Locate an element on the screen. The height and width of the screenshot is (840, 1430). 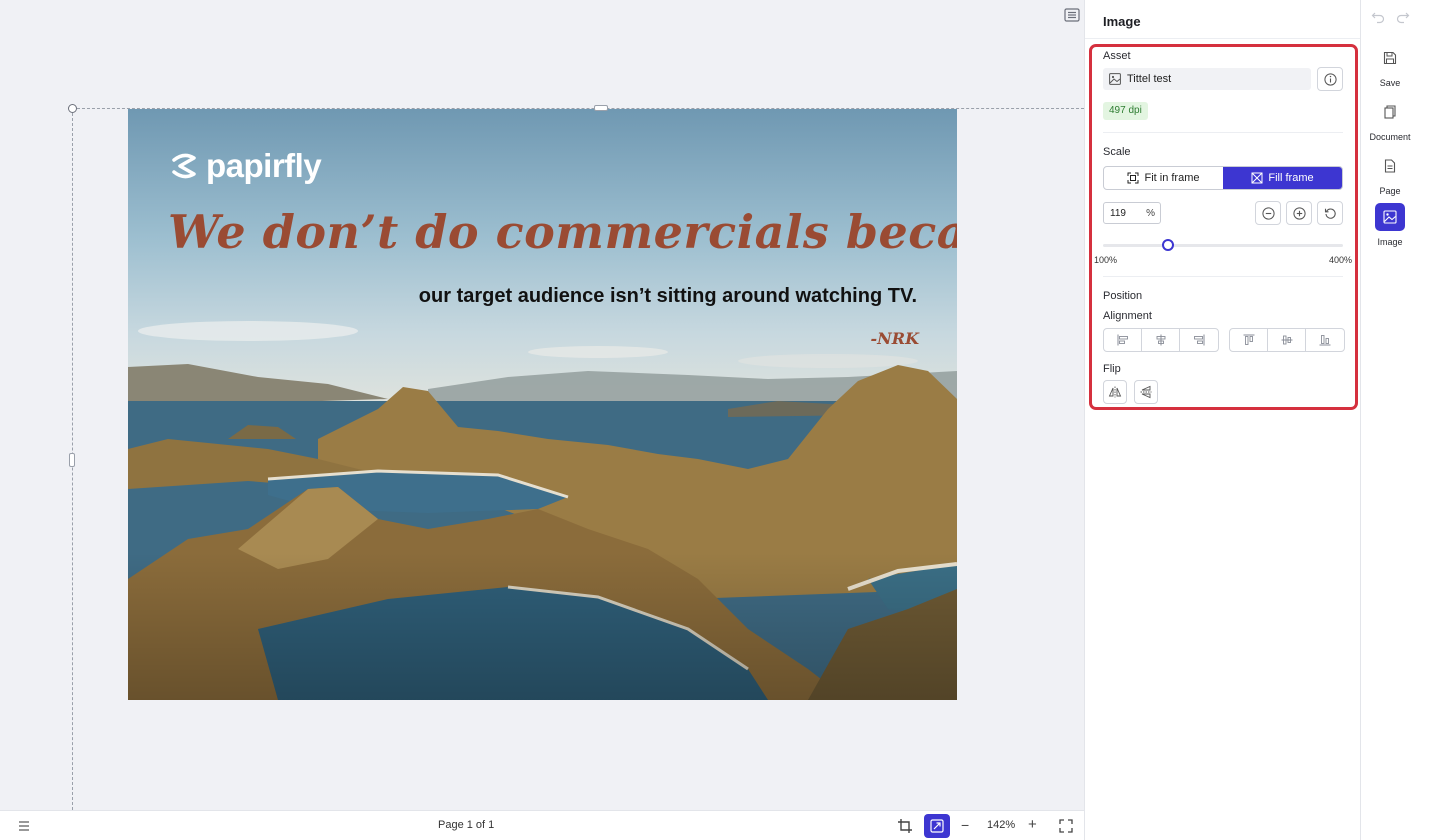
panel-title: Image is located at coordinates (1122, 21).